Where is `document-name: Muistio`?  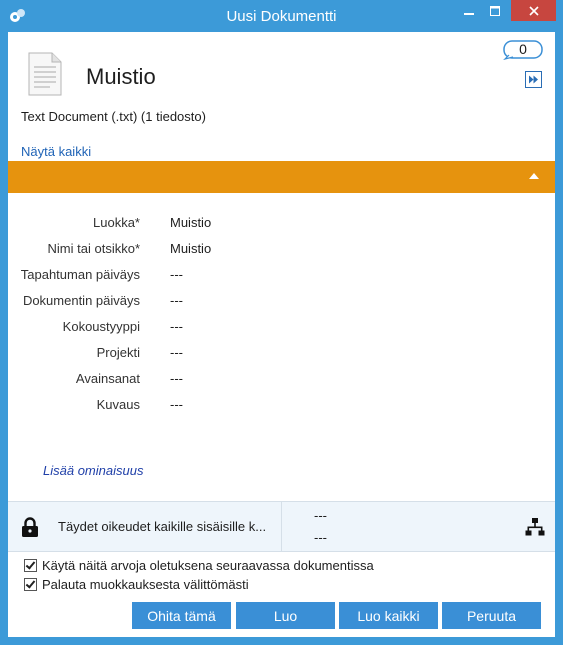 document-name: Muistio is located at coordinates (121, 76).